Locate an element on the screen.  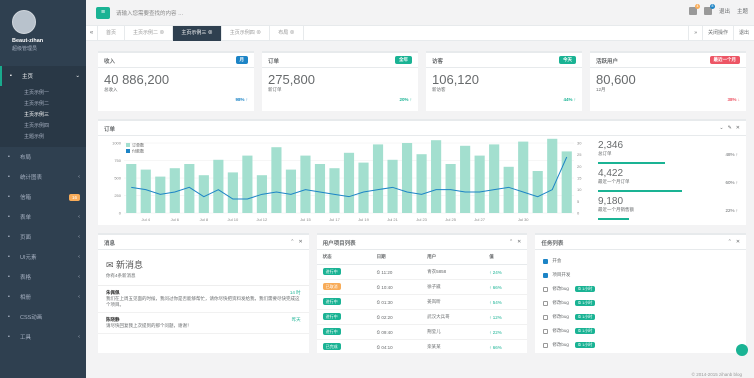
table-row: 进行中 ⏲ 11:20 青衣5858 ↑ 24% is located at coordinates (422, 272).